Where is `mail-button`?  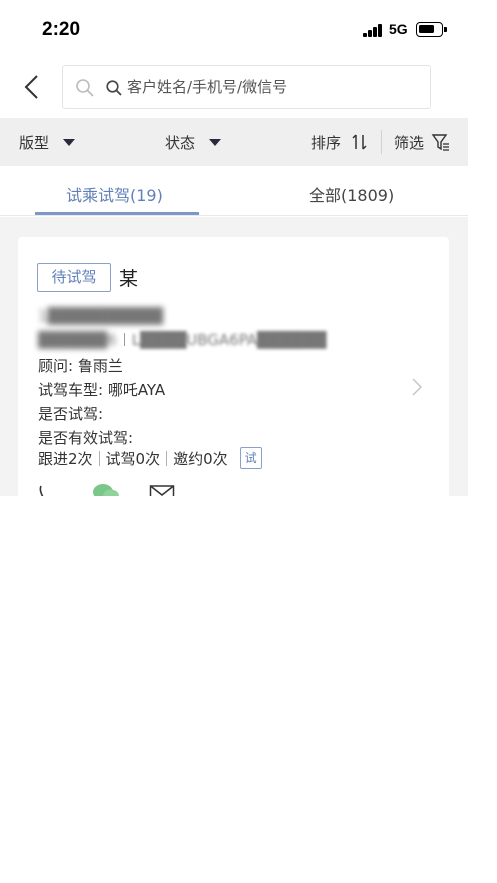
mail-button is located at coordinates (162, 490).